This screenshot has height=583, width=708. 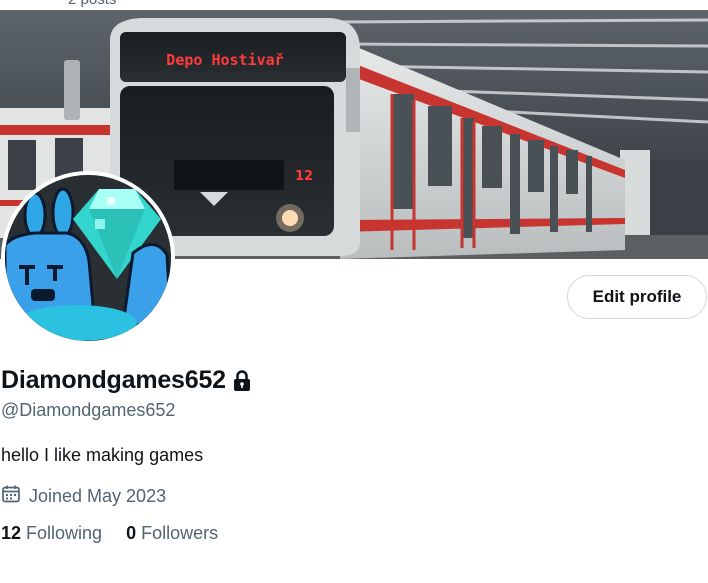 I want to click on follow-stats: 12 Following 0 Followers, so click(x=109, y=533).